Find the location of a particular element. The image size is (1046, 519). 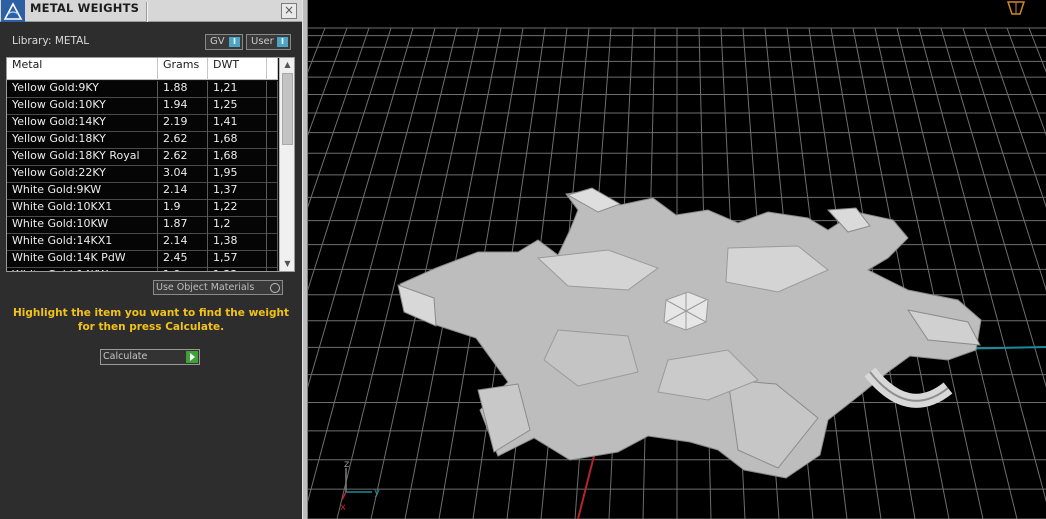

table-row: White Gold:14KW1.91,22 is located at coordinates (142, 269).